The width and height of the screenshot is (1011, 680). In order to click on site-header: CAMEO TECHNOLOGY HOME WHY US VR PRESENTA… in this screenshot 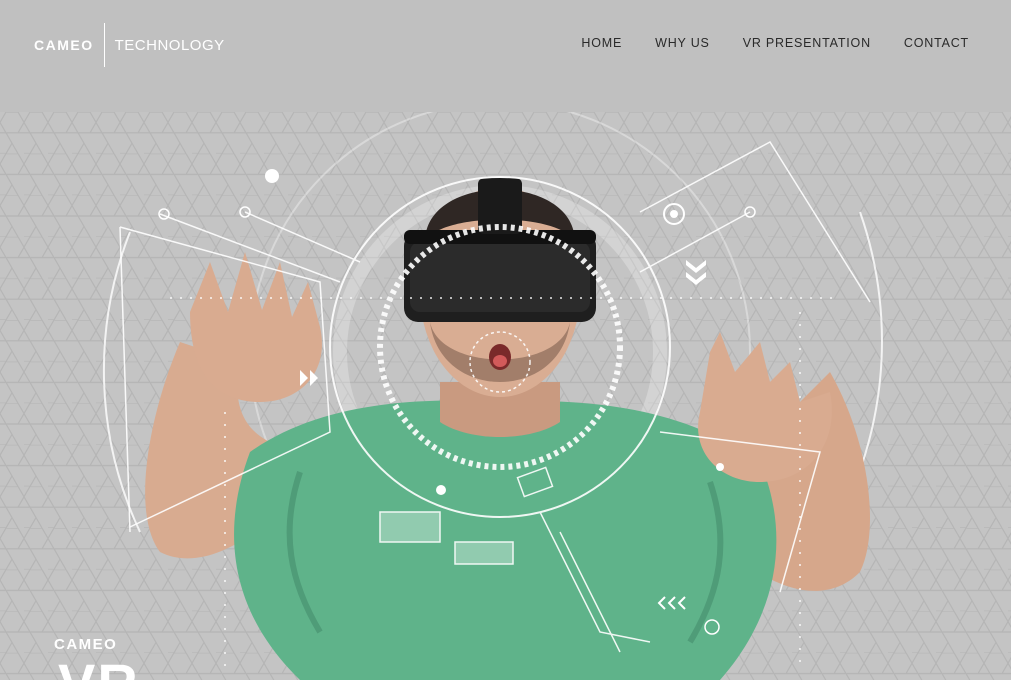, I will do `click(505, 45)`.